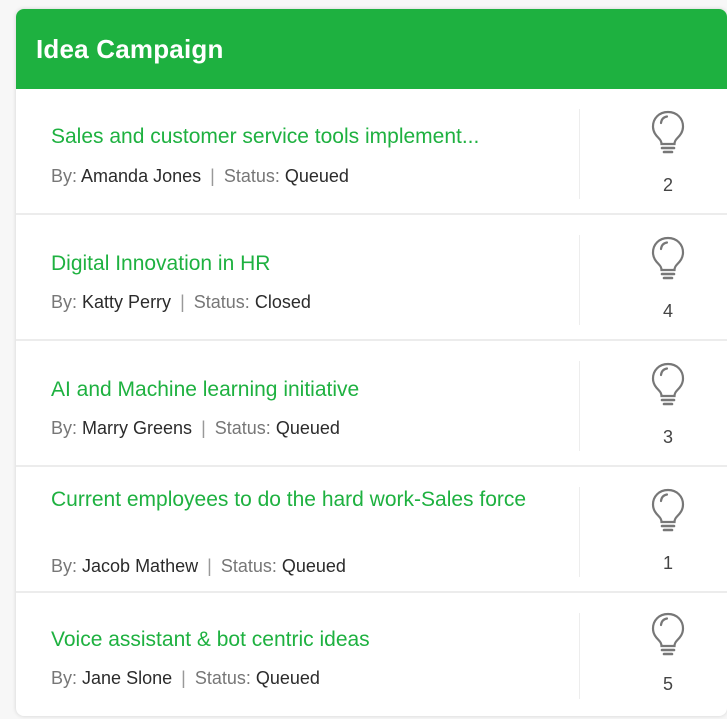  Describe the element at coordinates (210, 639) in the screenshot. I see `idea-title-link: Voice assistant & bot centric ideas` at that location.